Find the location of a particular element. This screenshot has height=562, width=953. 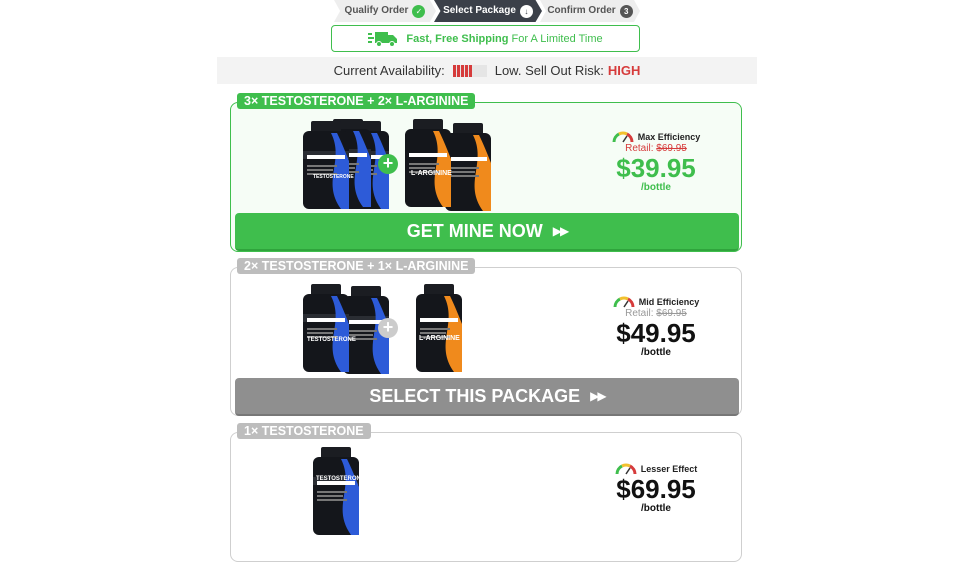

step-qualify-order: Qualify Order ✓ is located at coordinates (385, 11).